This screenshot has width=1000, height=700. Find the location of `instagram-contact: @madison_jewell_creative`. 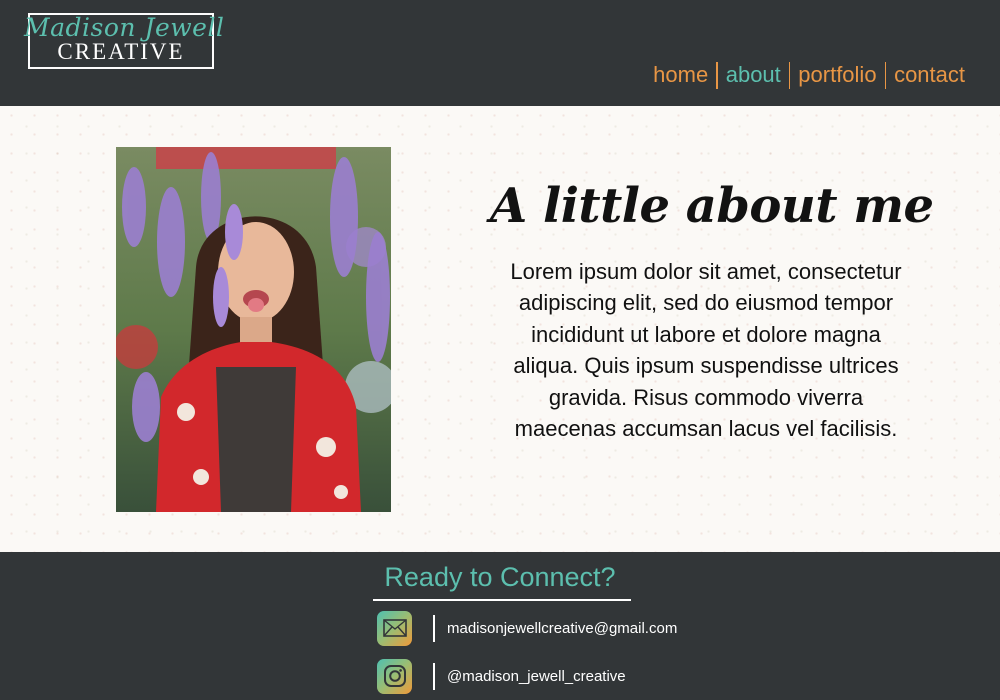

instagram-contact: @madison_jewell_creative is located at coordinates (501, 676).